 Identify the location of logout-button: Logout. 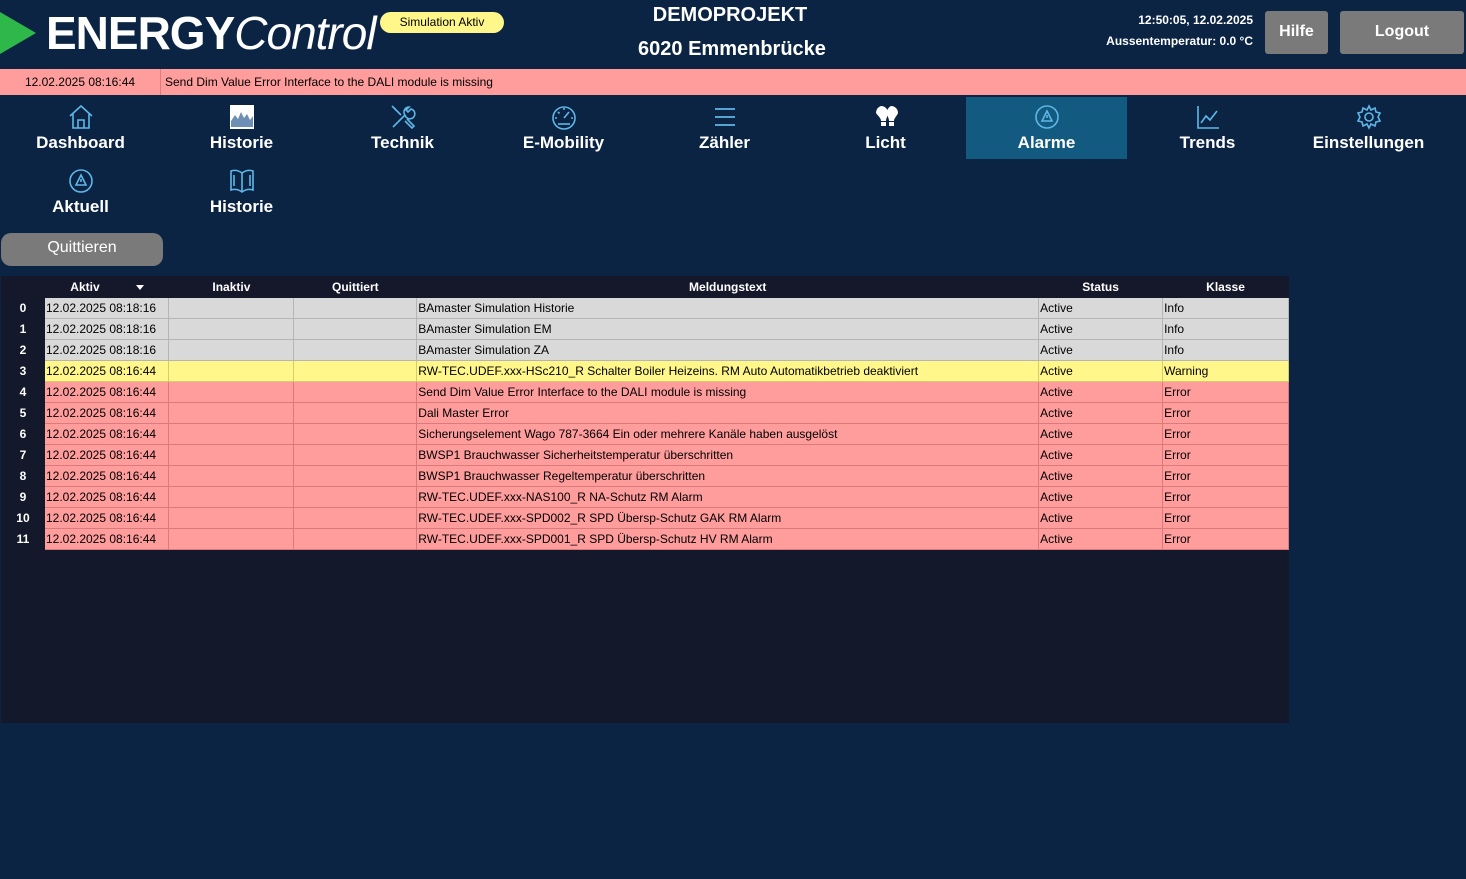
(1402, 32).